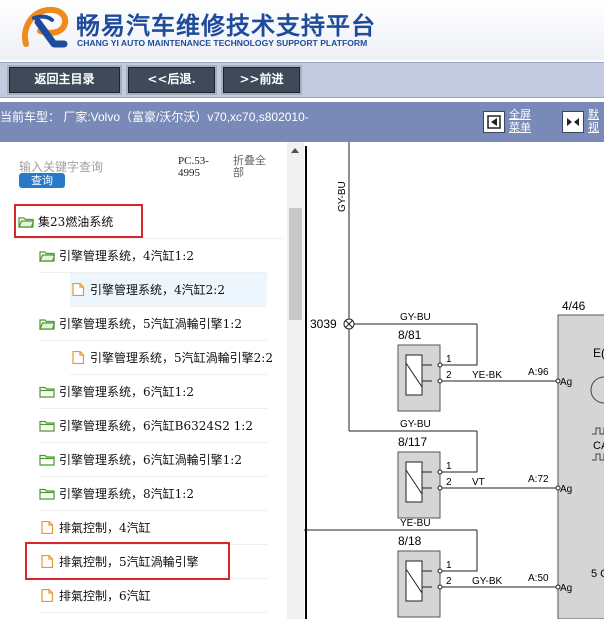 Image resolution: width=604 pixels, height=619 pixels. What do you see at coordinates (412, 442) in the screenshot?
I see `sensor-id-label: 8/117` at bounding box center [412, 442].